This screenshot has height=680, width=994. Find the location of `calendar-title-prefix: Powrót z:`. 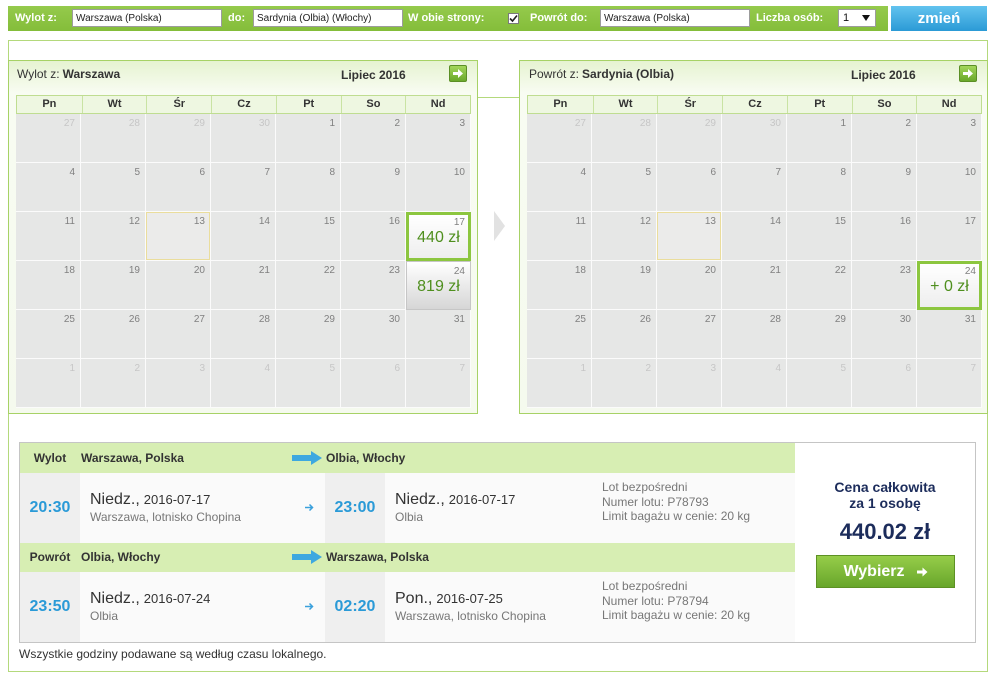

calendar-title-prefix: Powrót z: is located at coordinates (554, 74).